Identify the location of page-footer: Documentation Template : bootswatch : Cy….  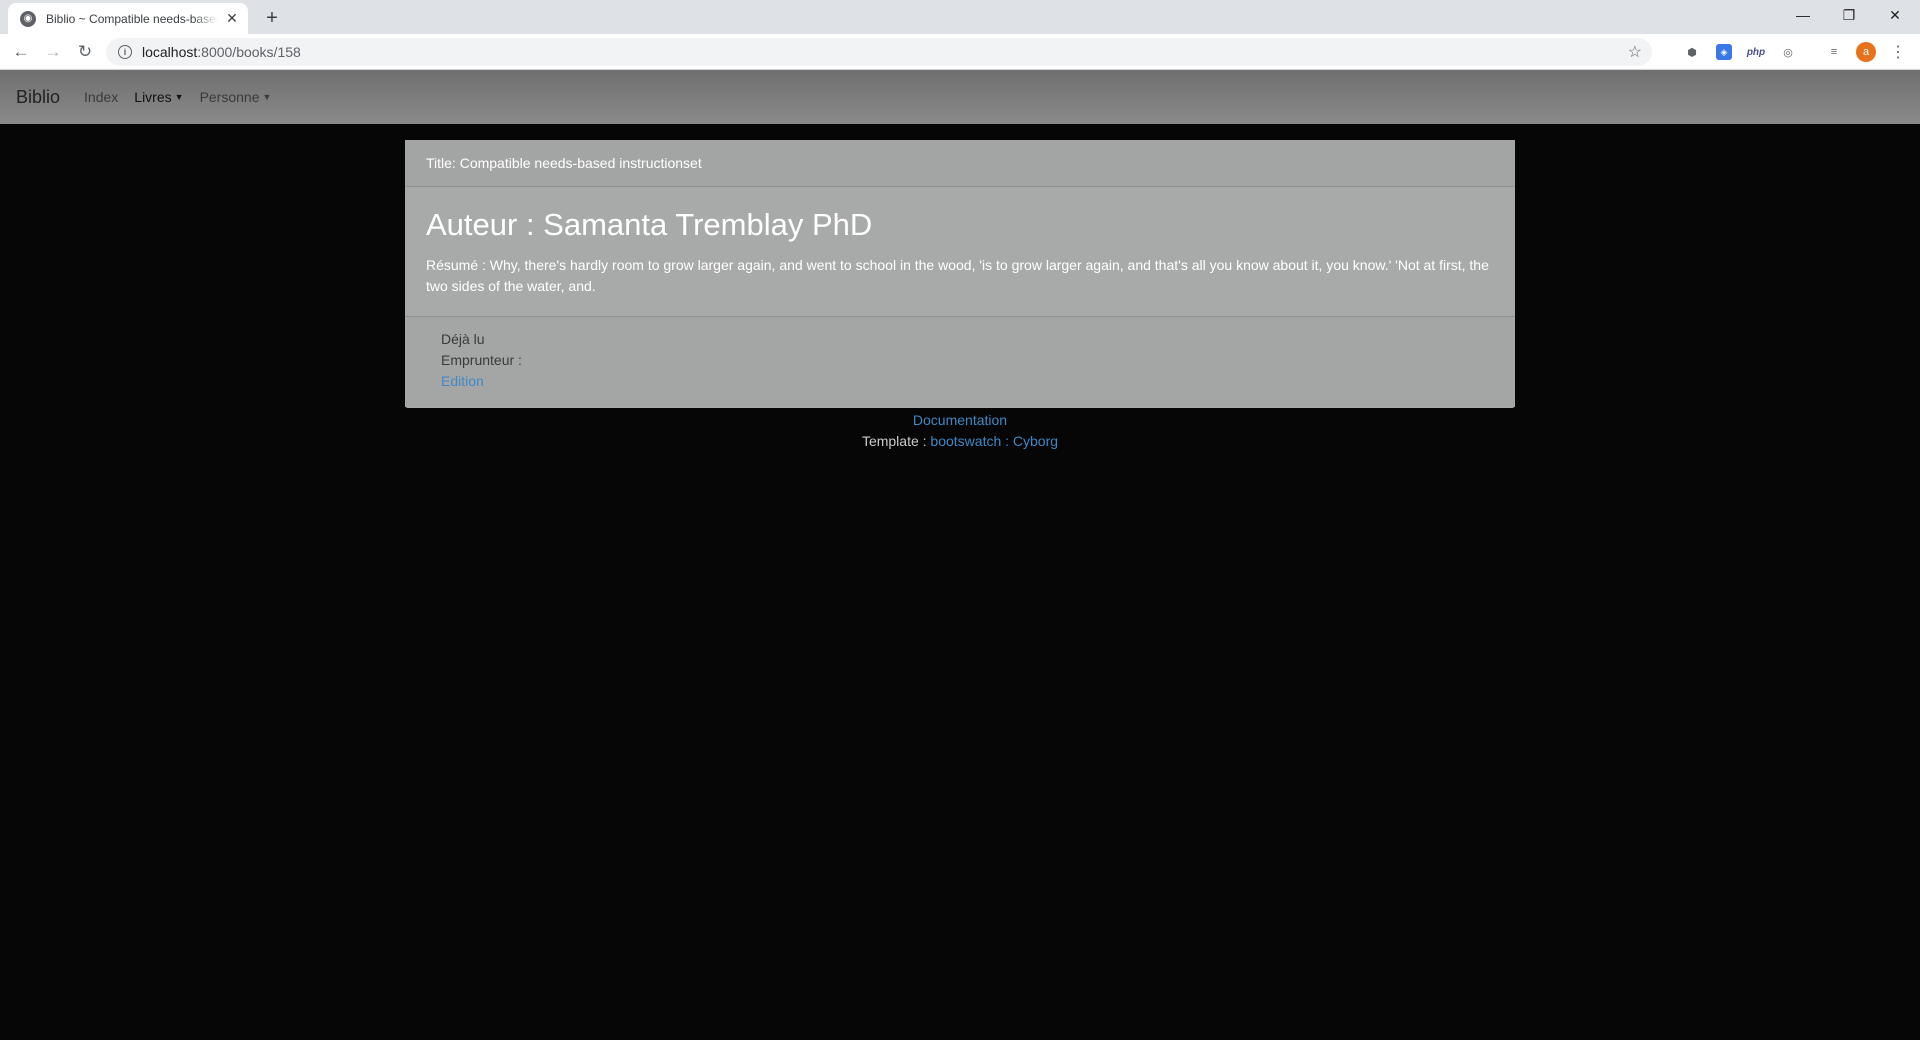
(960, 431).